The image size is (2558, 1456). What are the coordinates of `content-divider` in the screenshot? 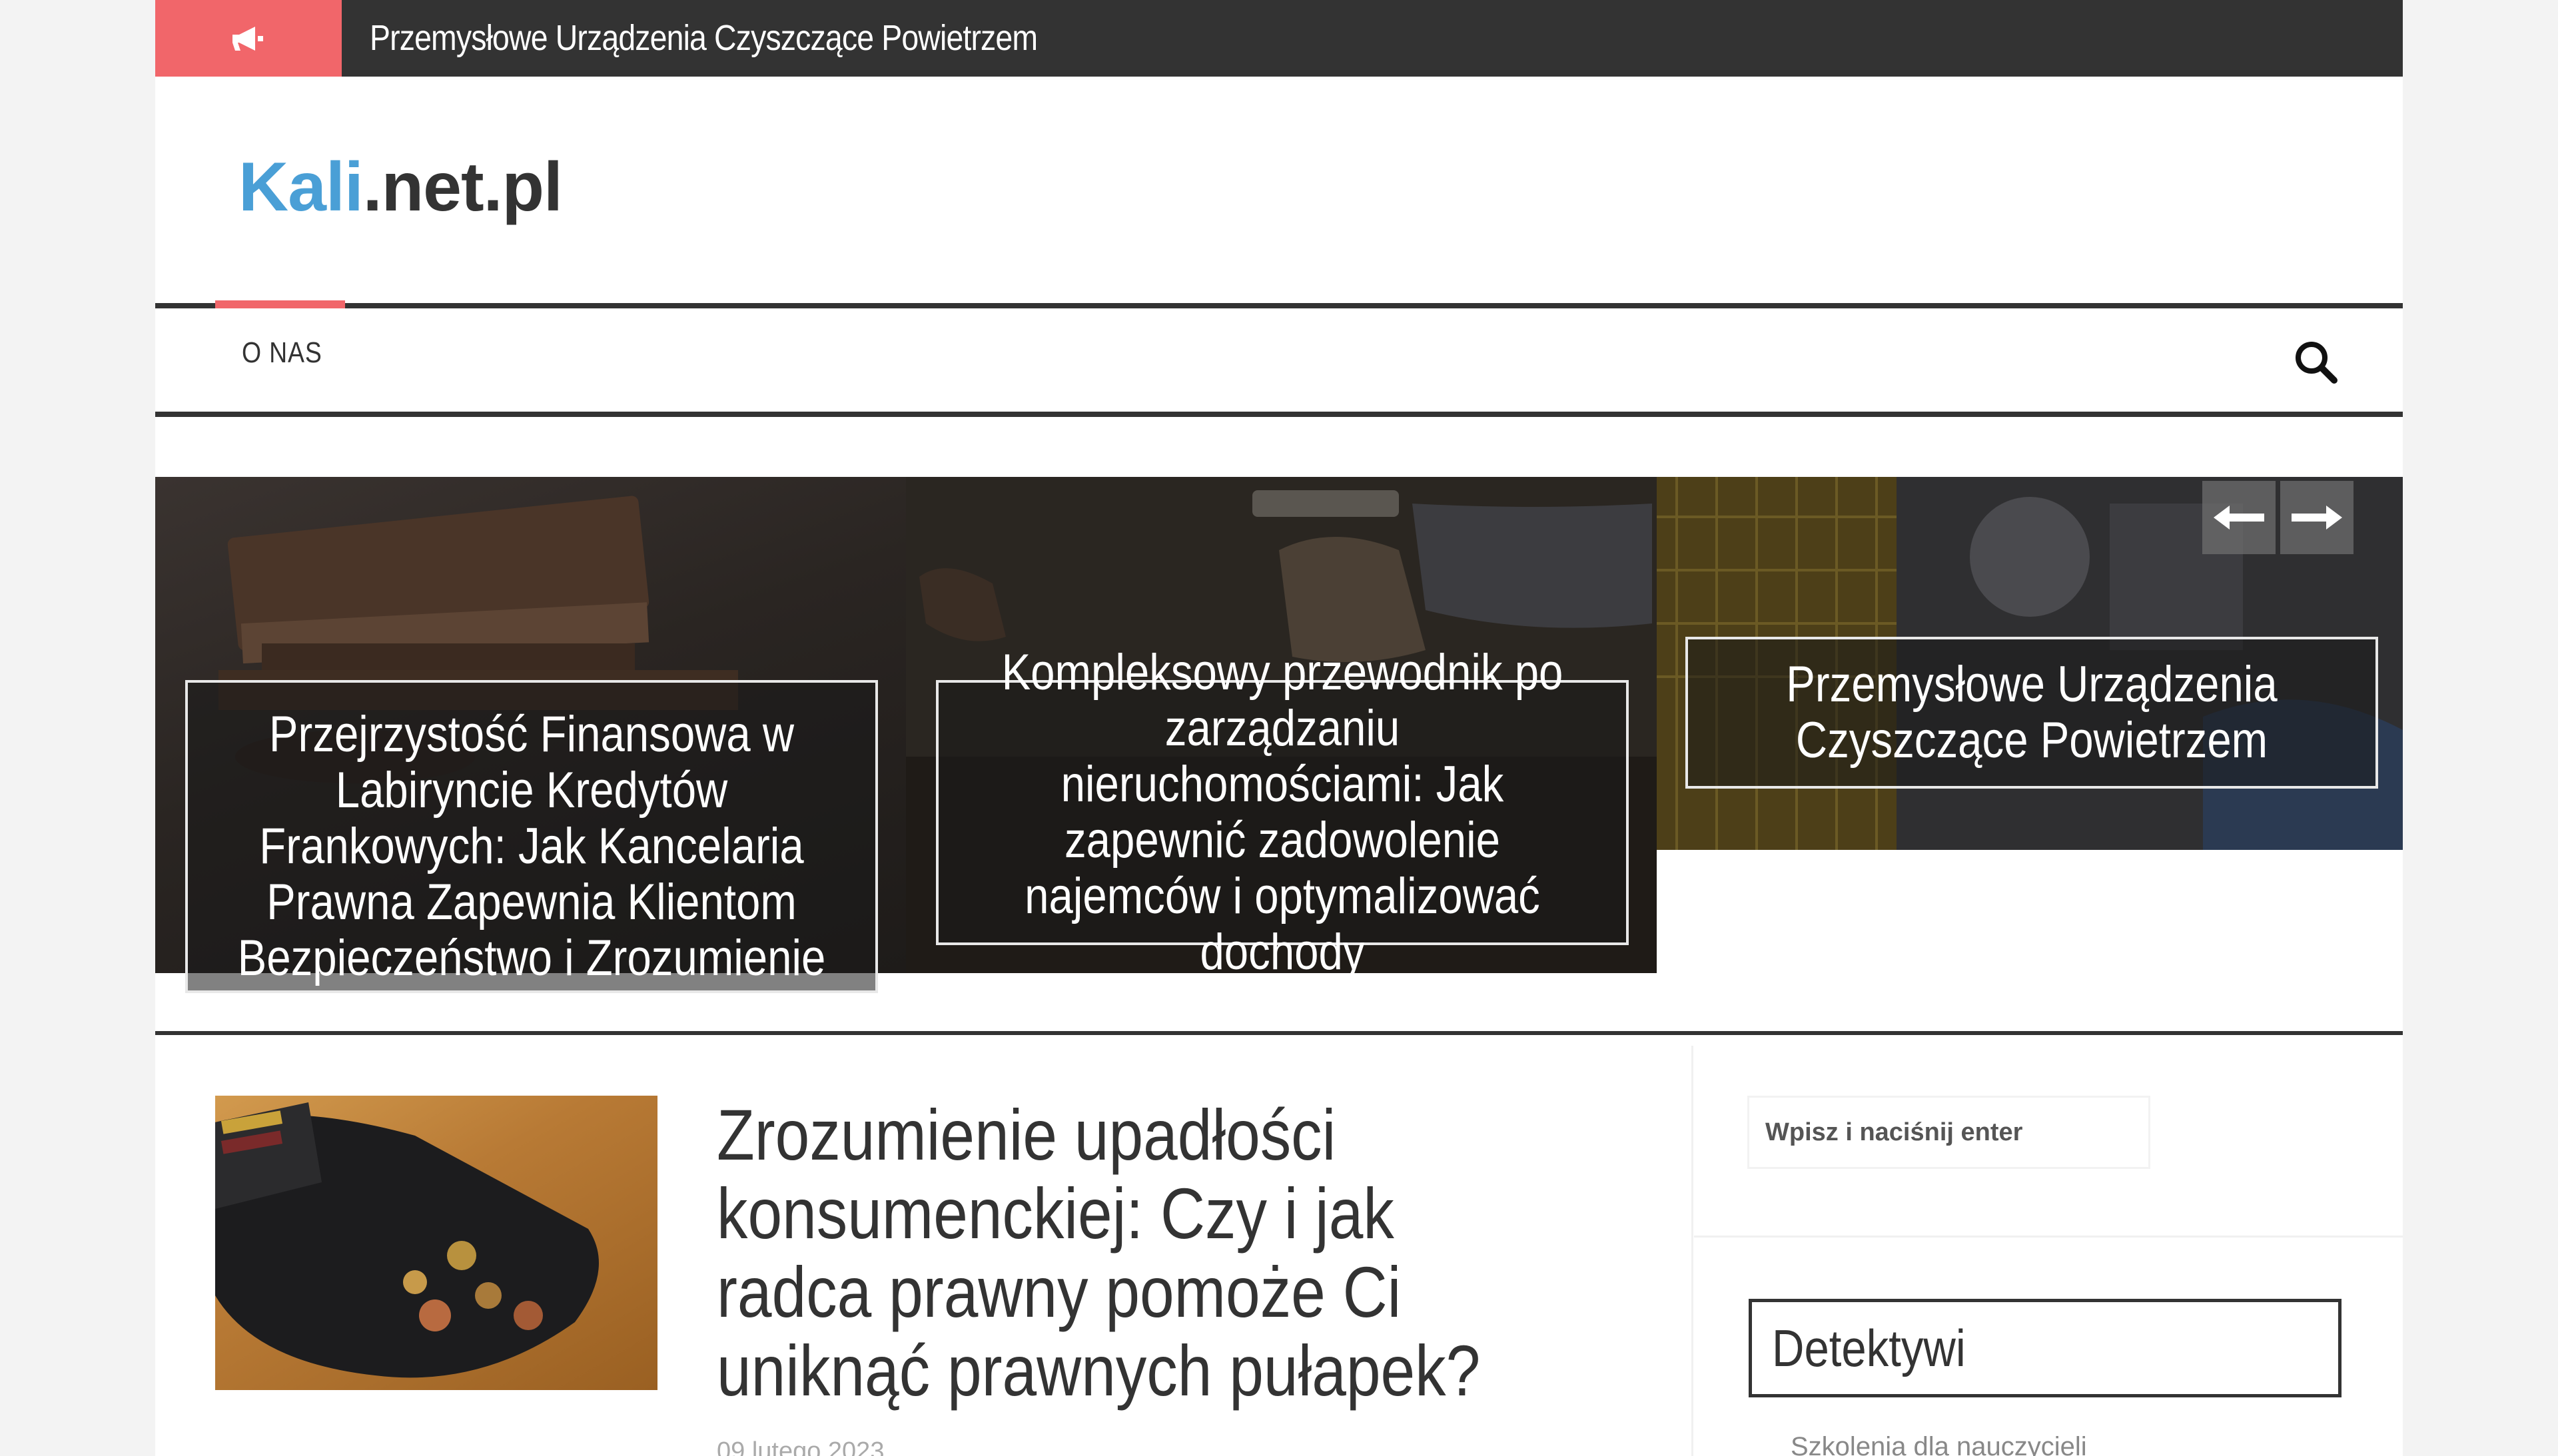 It's located at (1279, 1033).